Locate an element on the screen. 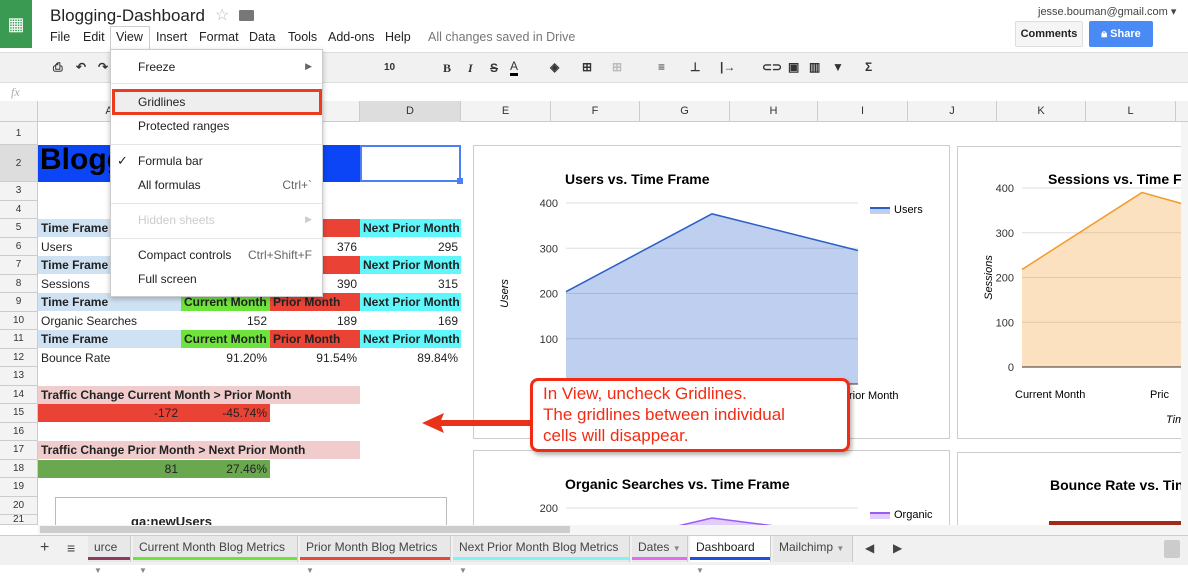  selected-cell-d2 is located at coordinates (410, 163).